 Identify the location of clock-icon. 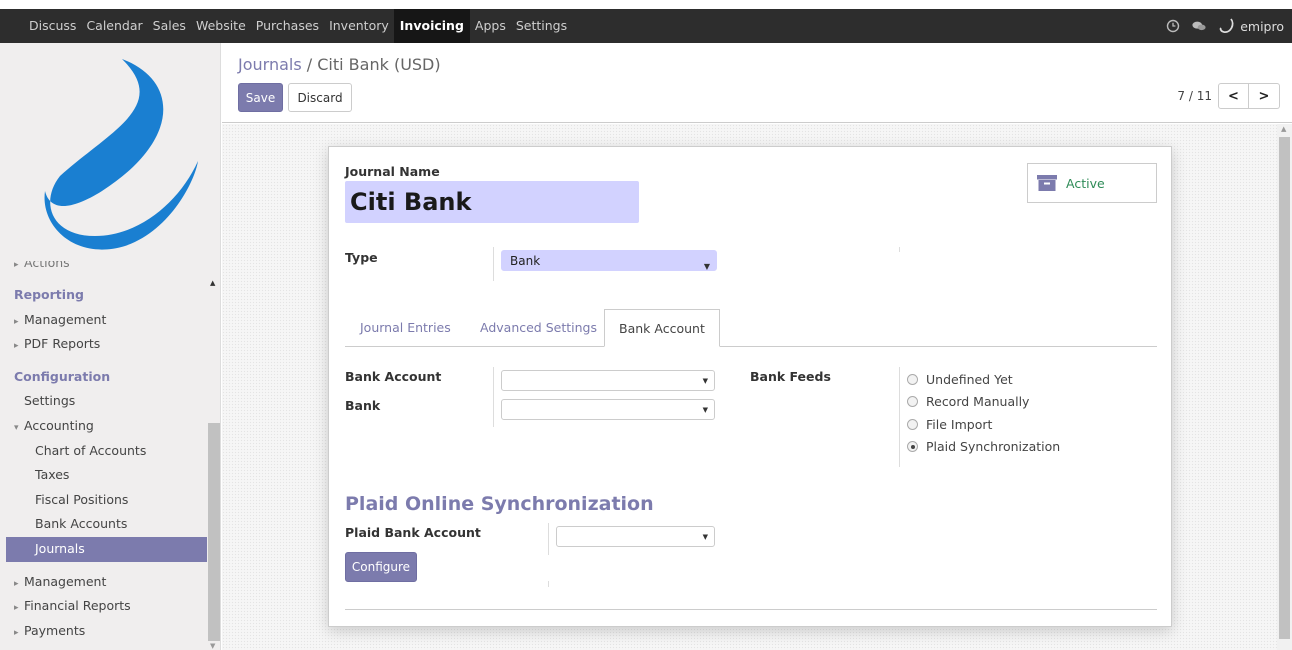
(1173, 26).